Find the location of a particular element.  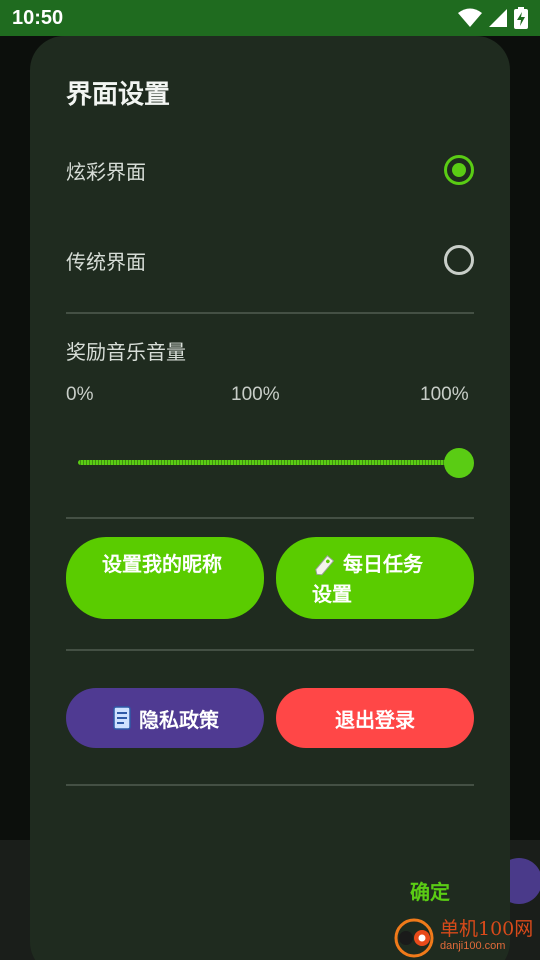

set-nickname-button: 设置我的昵称 is located at coordinates (165, 578).